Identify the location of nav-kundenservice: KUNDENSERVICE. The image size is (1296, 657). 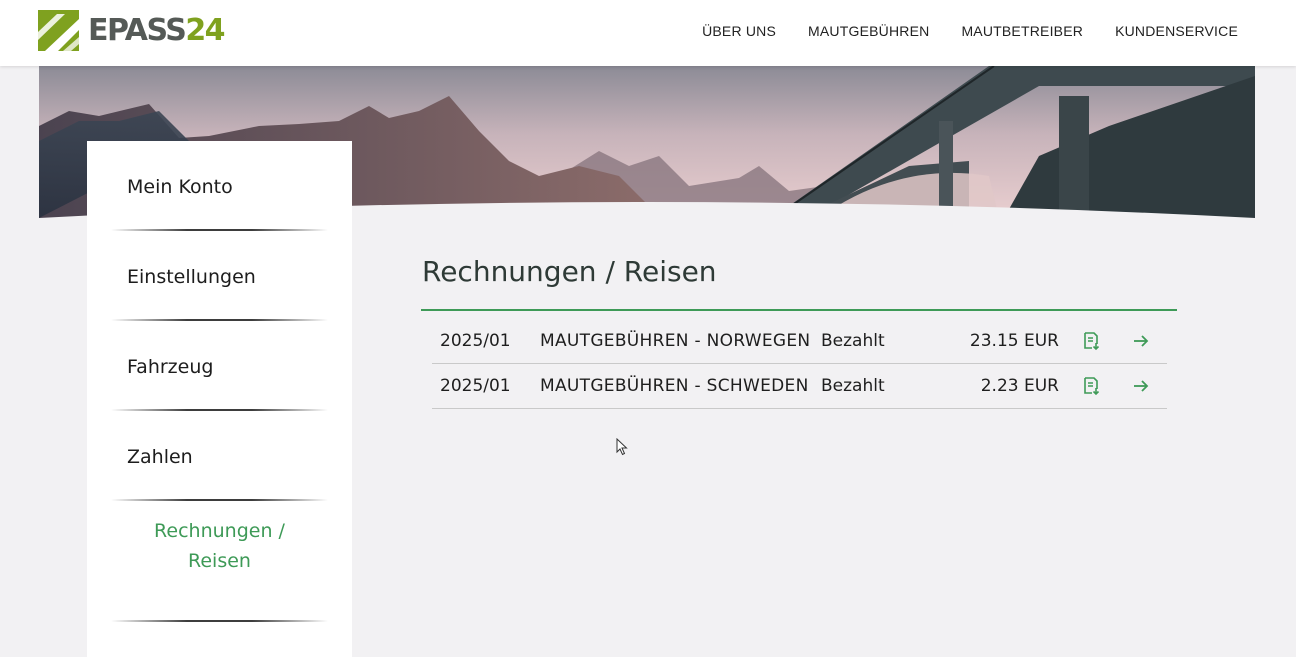
(1176, 31).